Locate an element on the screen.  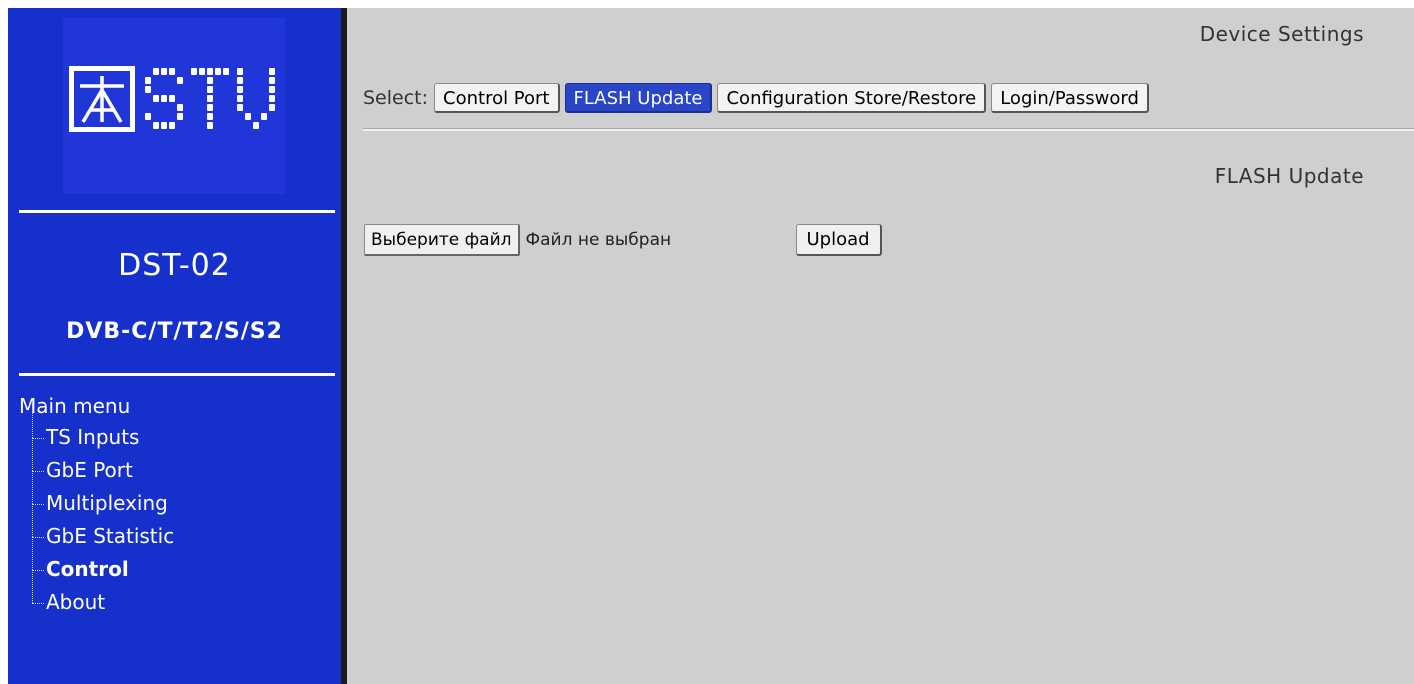
stv-tower-logo-icon is located at coordinates (172, 99).